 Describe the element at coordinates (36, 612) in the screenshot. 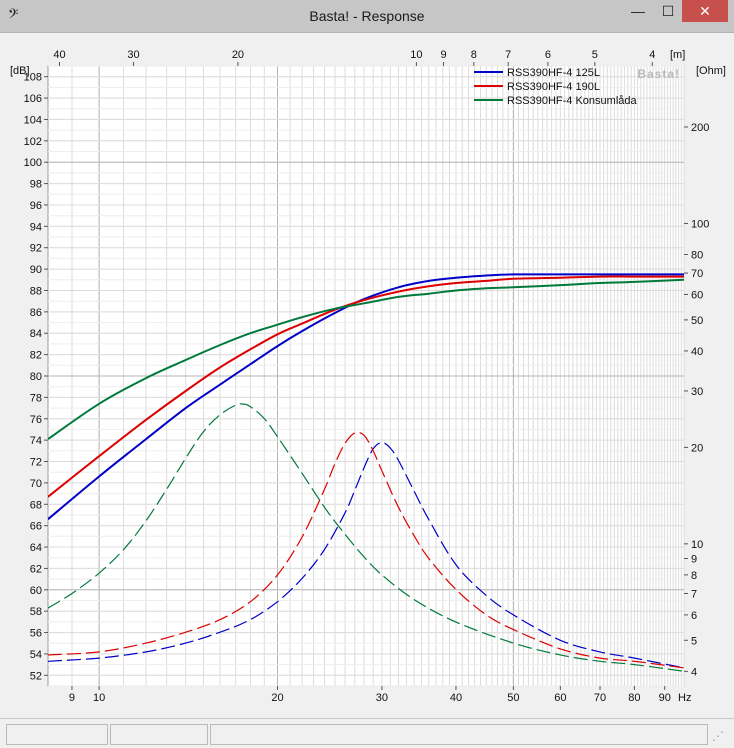

I see `y-left-tick-label: 58` at that location.